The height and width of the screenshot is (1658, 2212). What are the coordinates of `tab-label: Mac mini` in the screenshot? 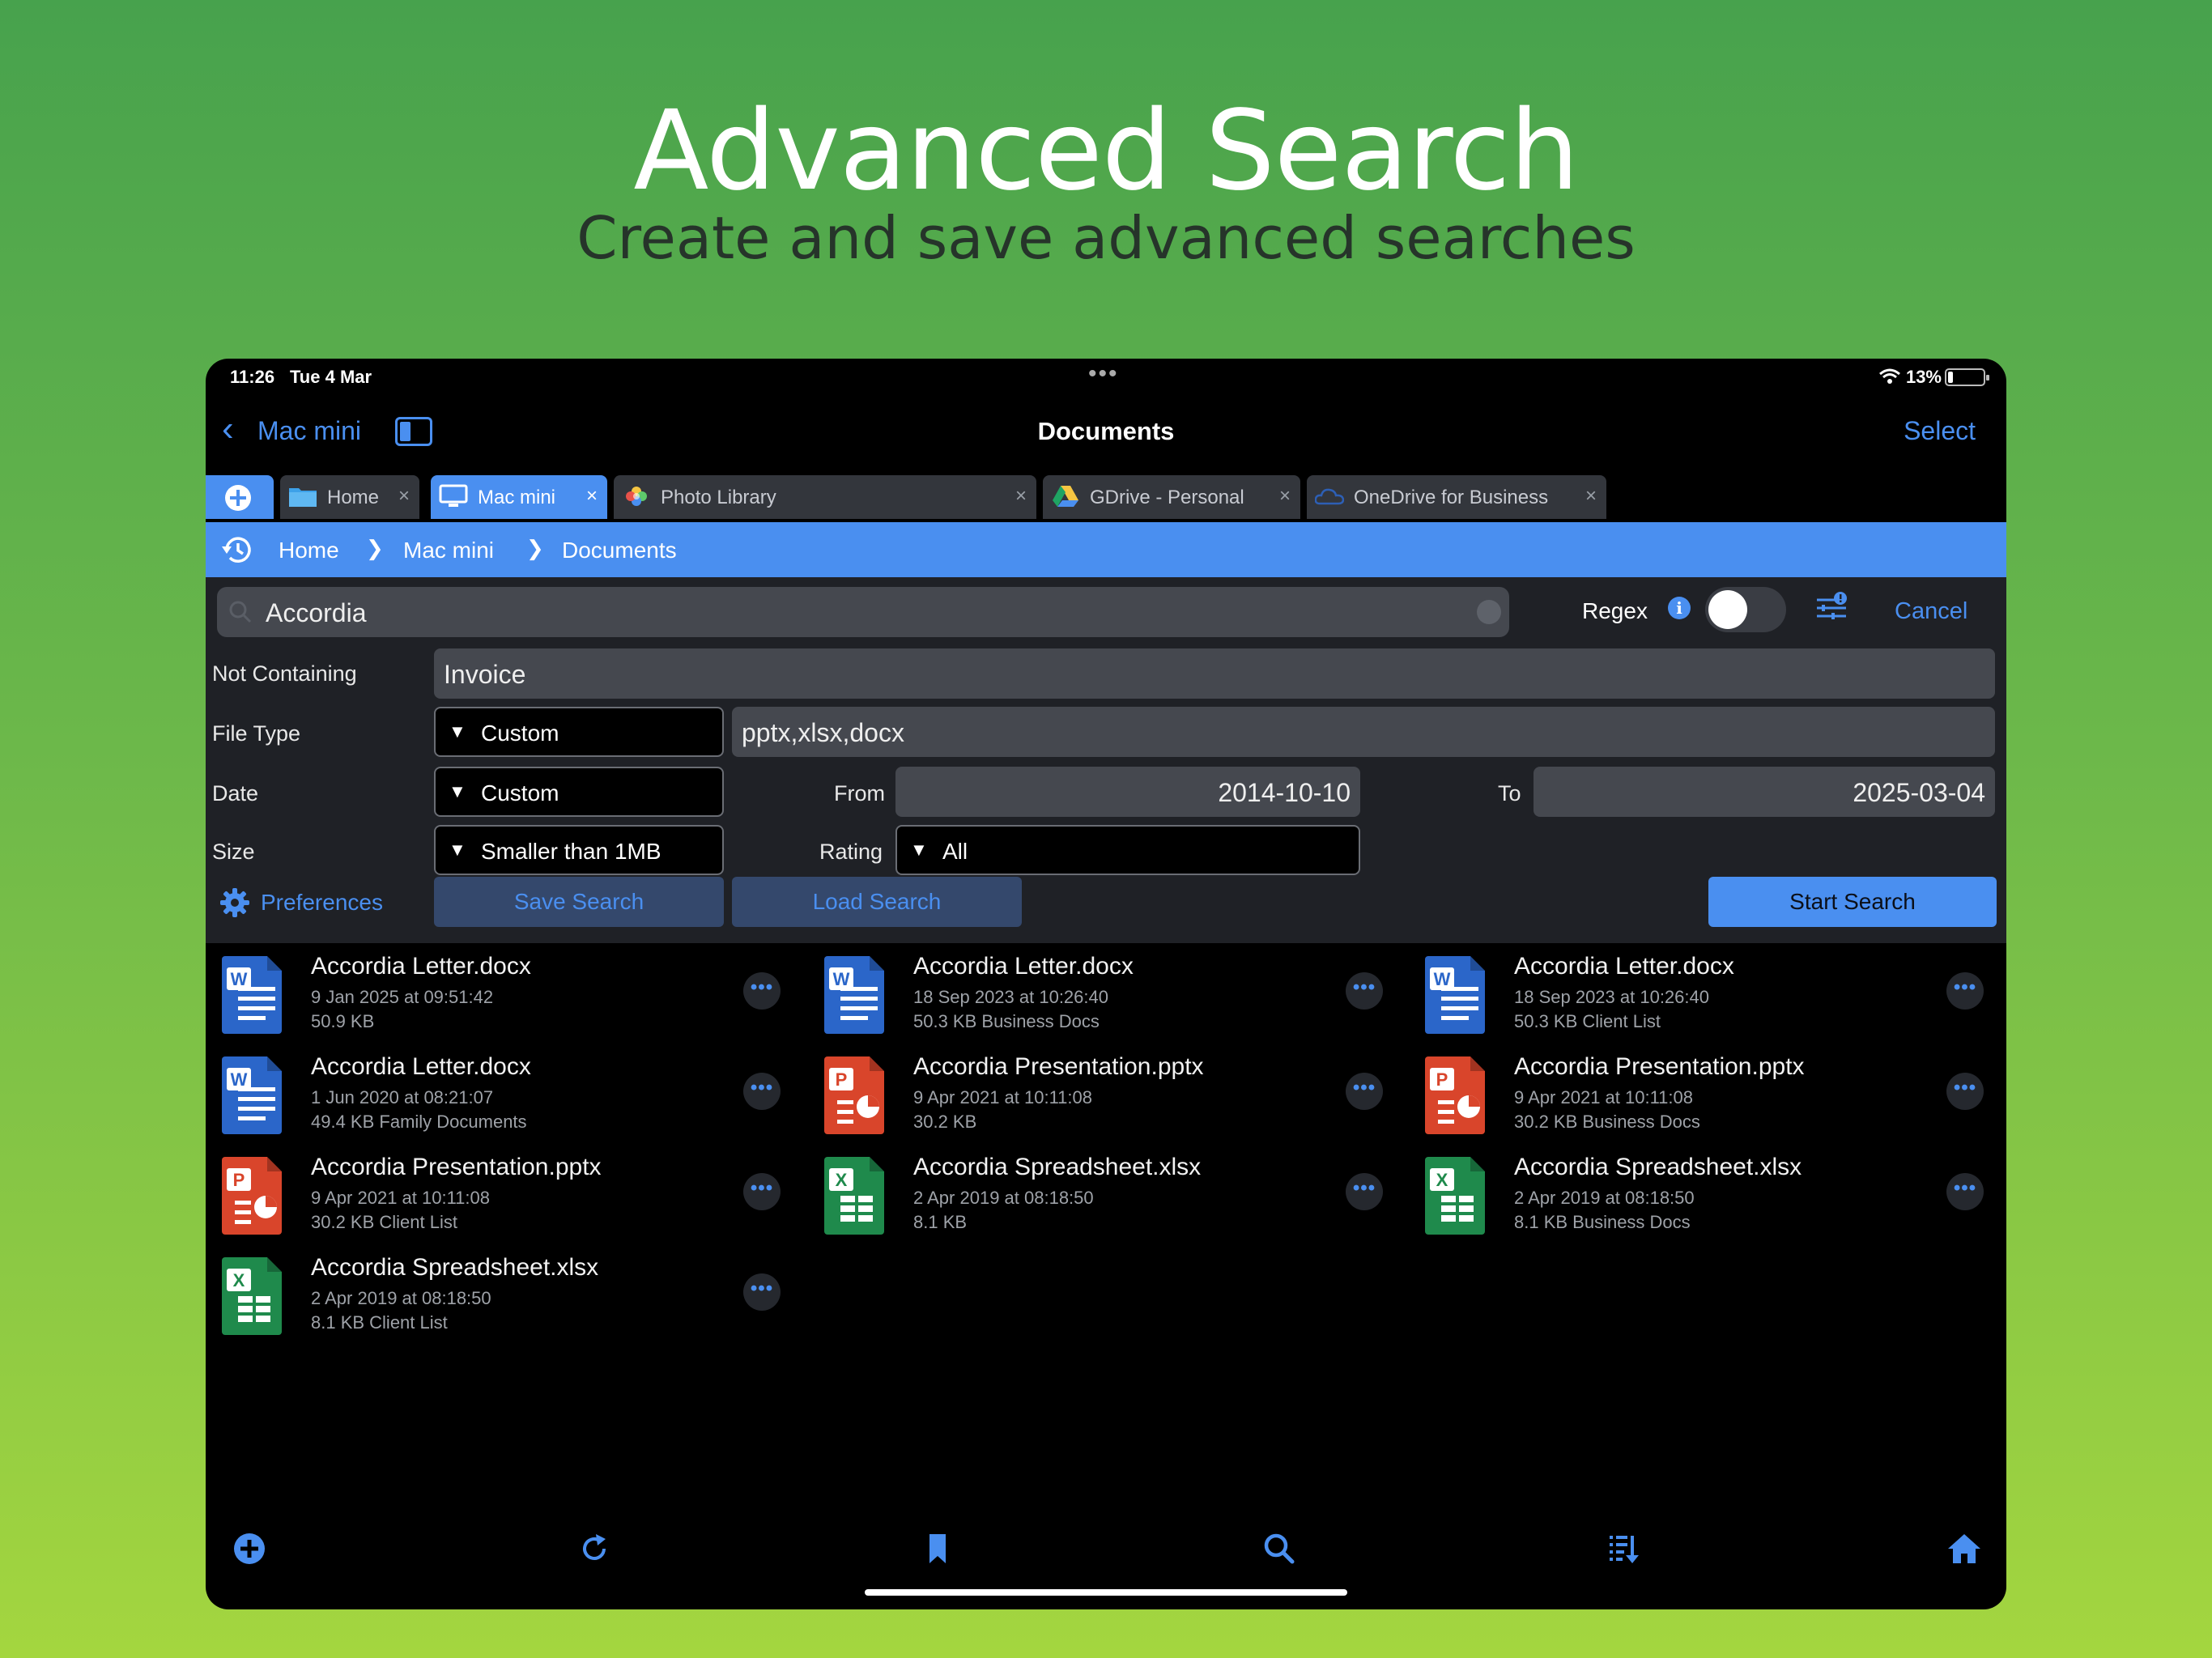 It's located at (517, 497).